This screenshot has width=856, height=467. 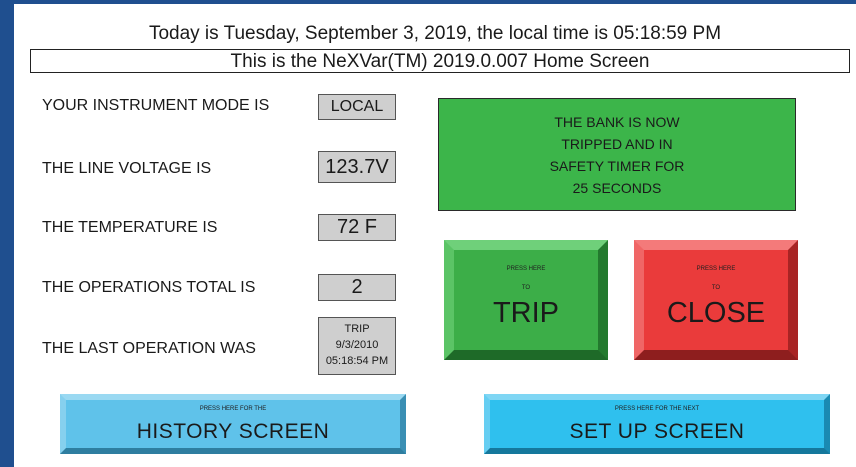 I want to click on trip-hint-1: PRESS HERE, so click(x=526, y=269).